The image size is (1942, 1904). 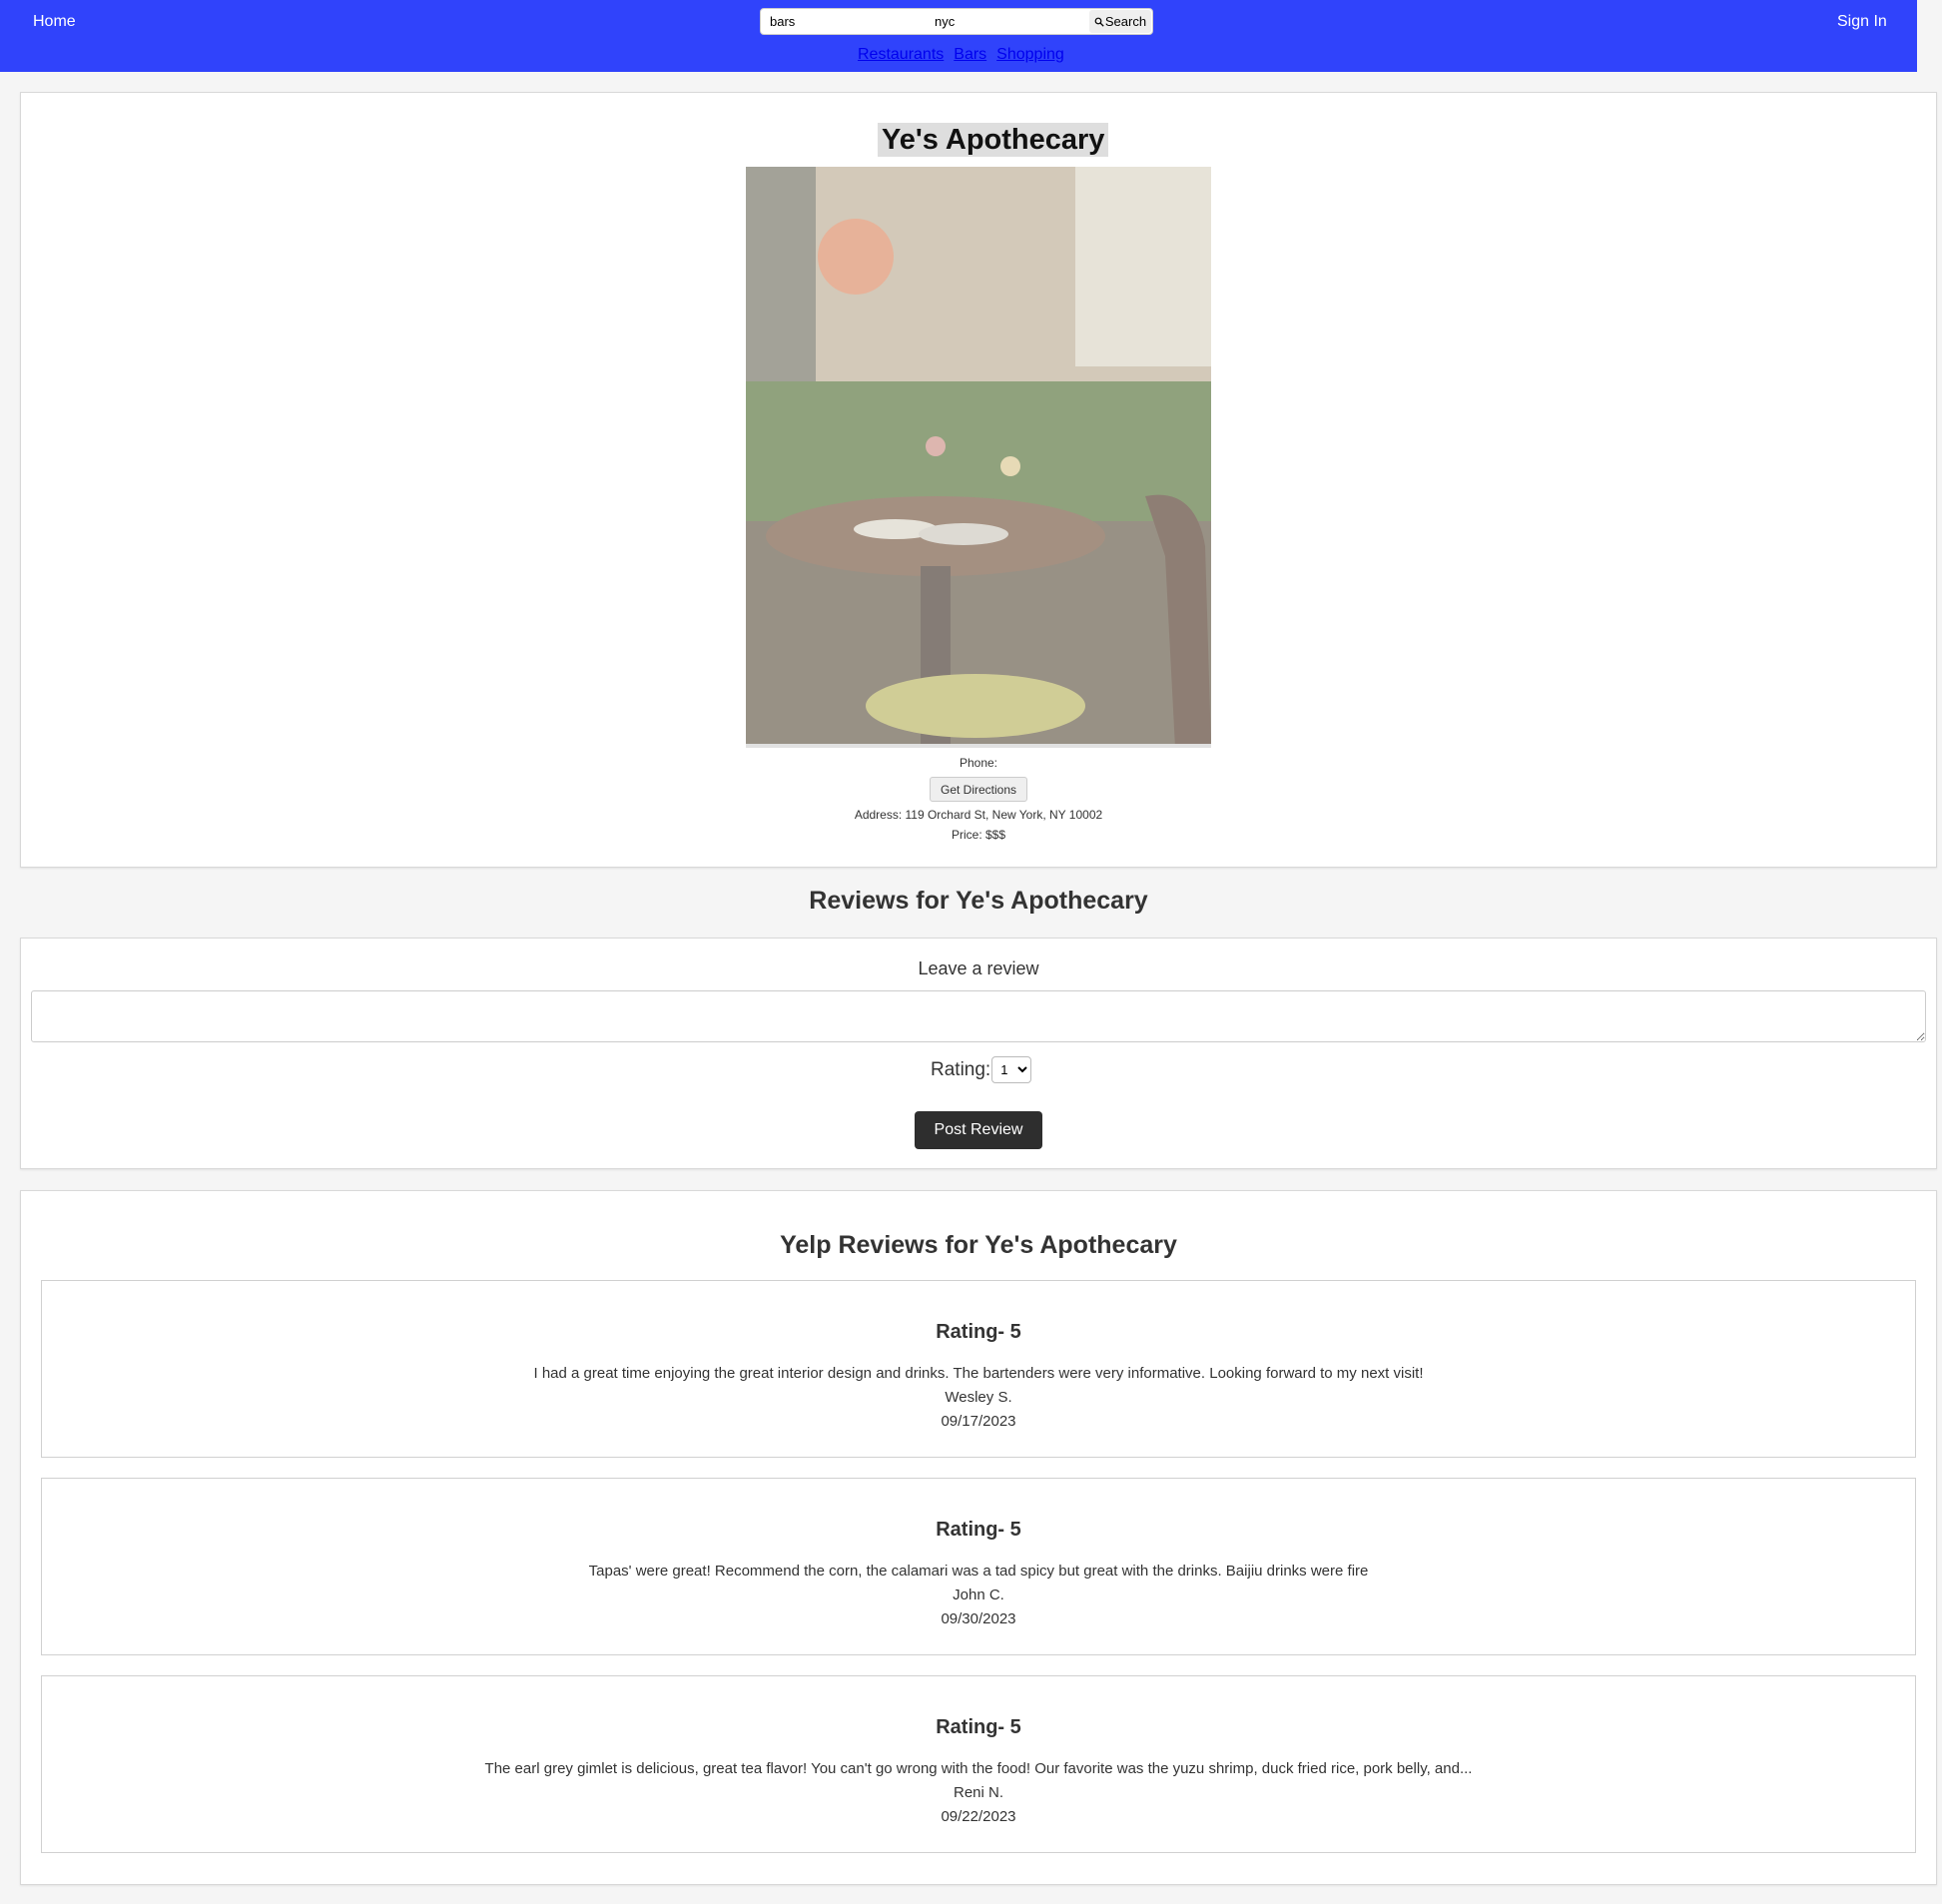 What do you see at coordinates (1862, 22) in the screenshot?
I see `sign-in-link: Sign In` at bounding box center [1862, 22].